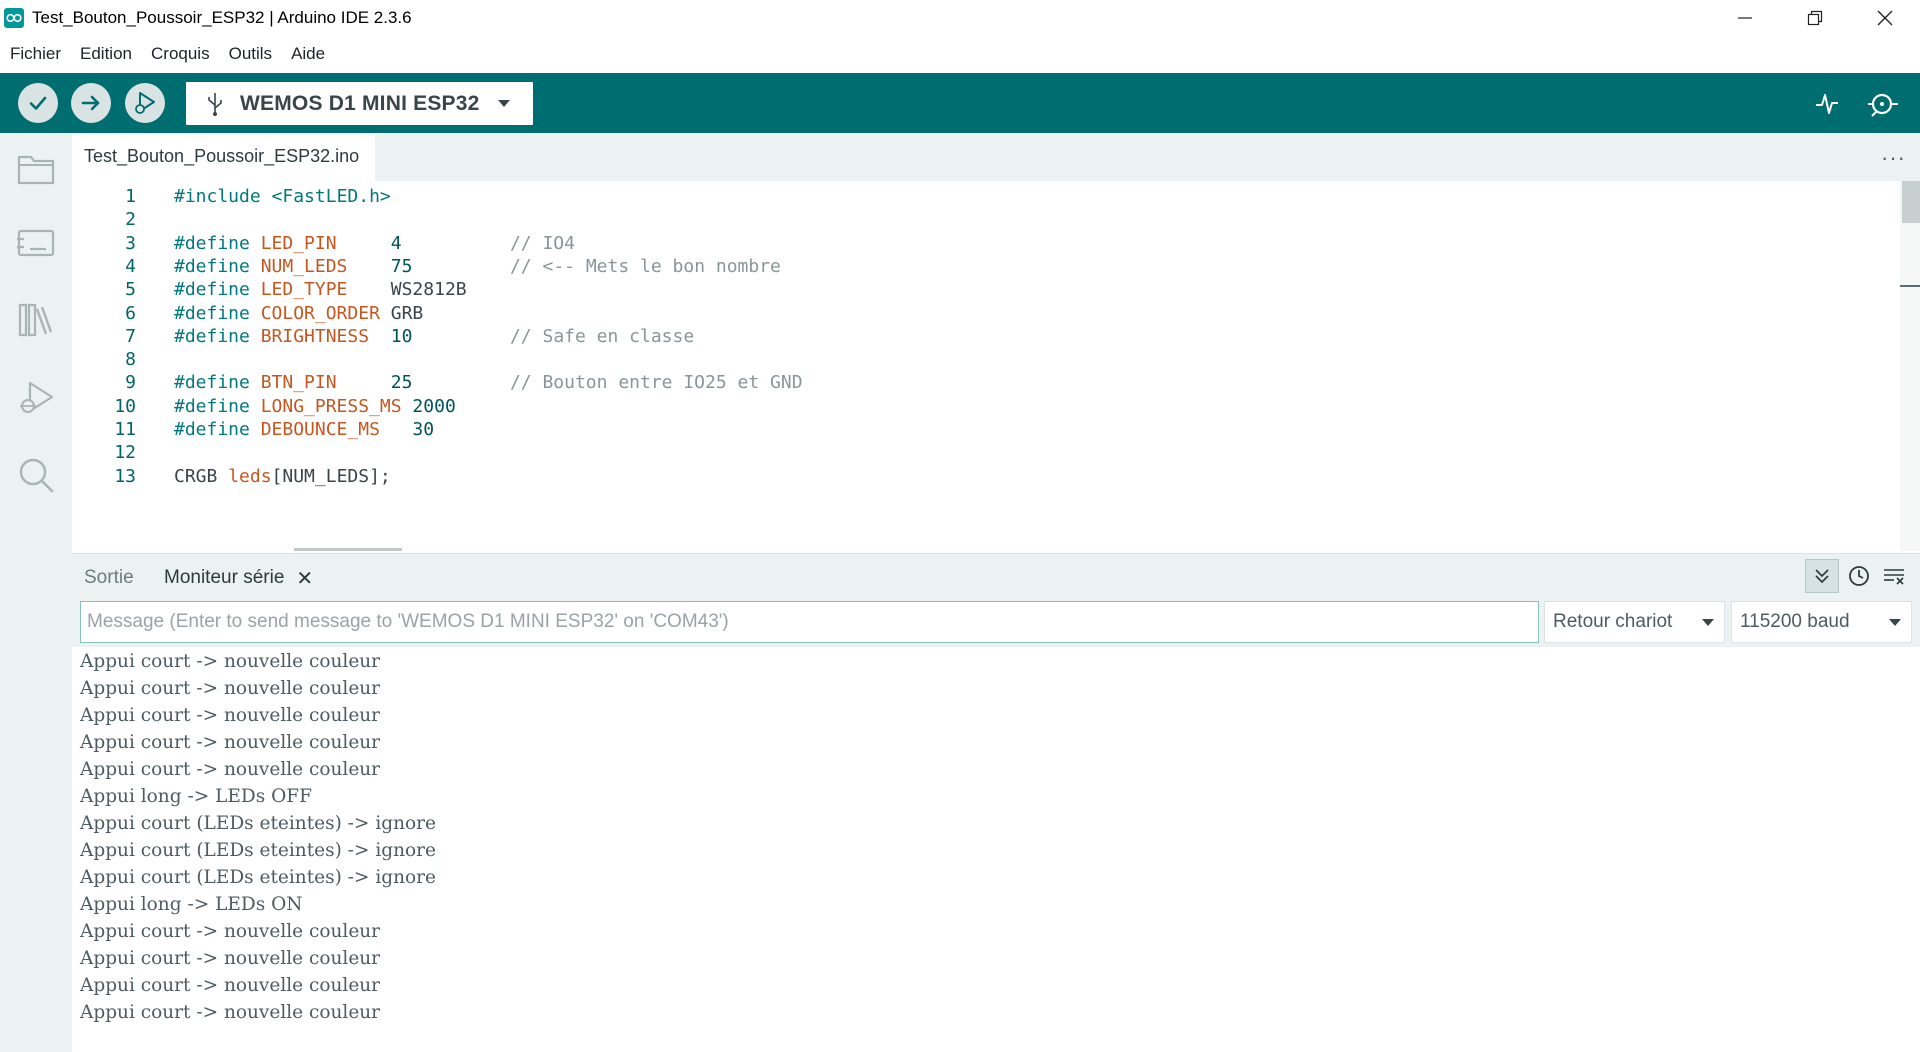 The height and width of the screenshot is (1052, 1920). I want to click on library-manager-button, so click(36, 319).